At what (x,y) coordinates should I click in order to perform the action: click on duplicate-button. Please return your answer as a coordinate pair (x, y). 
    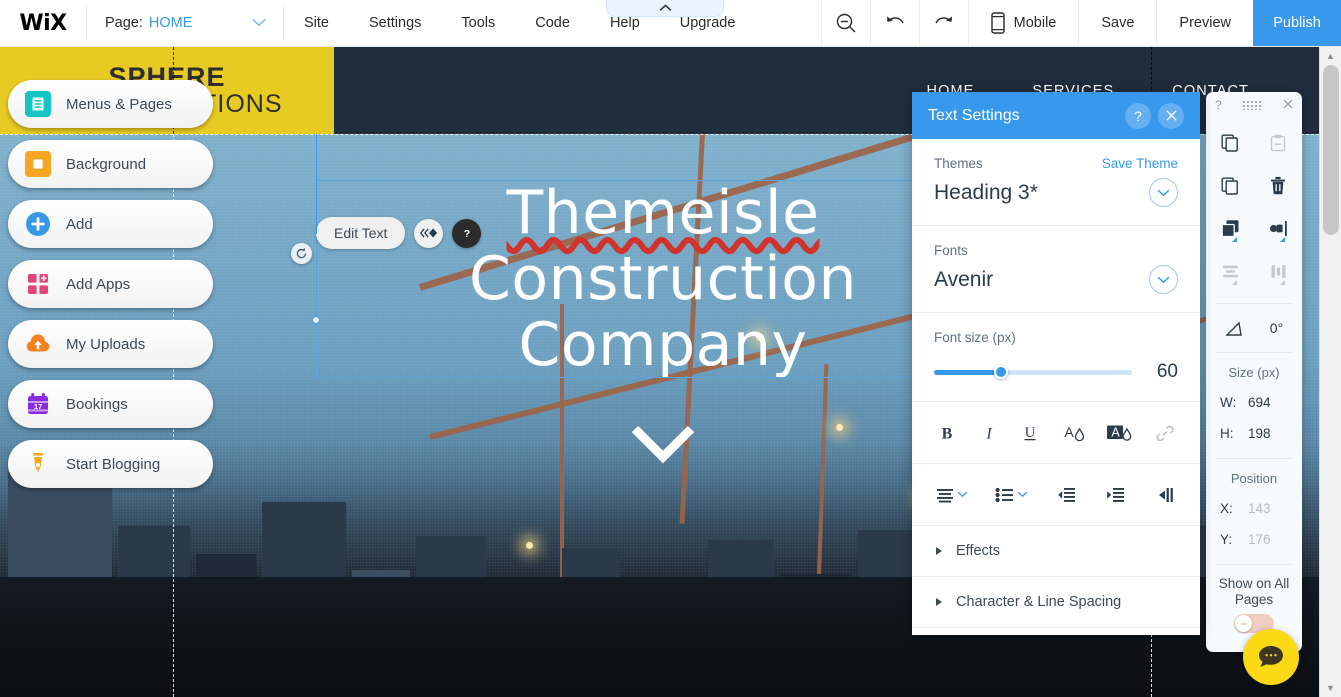
    Looking at the image, I should click on (1230, 185).